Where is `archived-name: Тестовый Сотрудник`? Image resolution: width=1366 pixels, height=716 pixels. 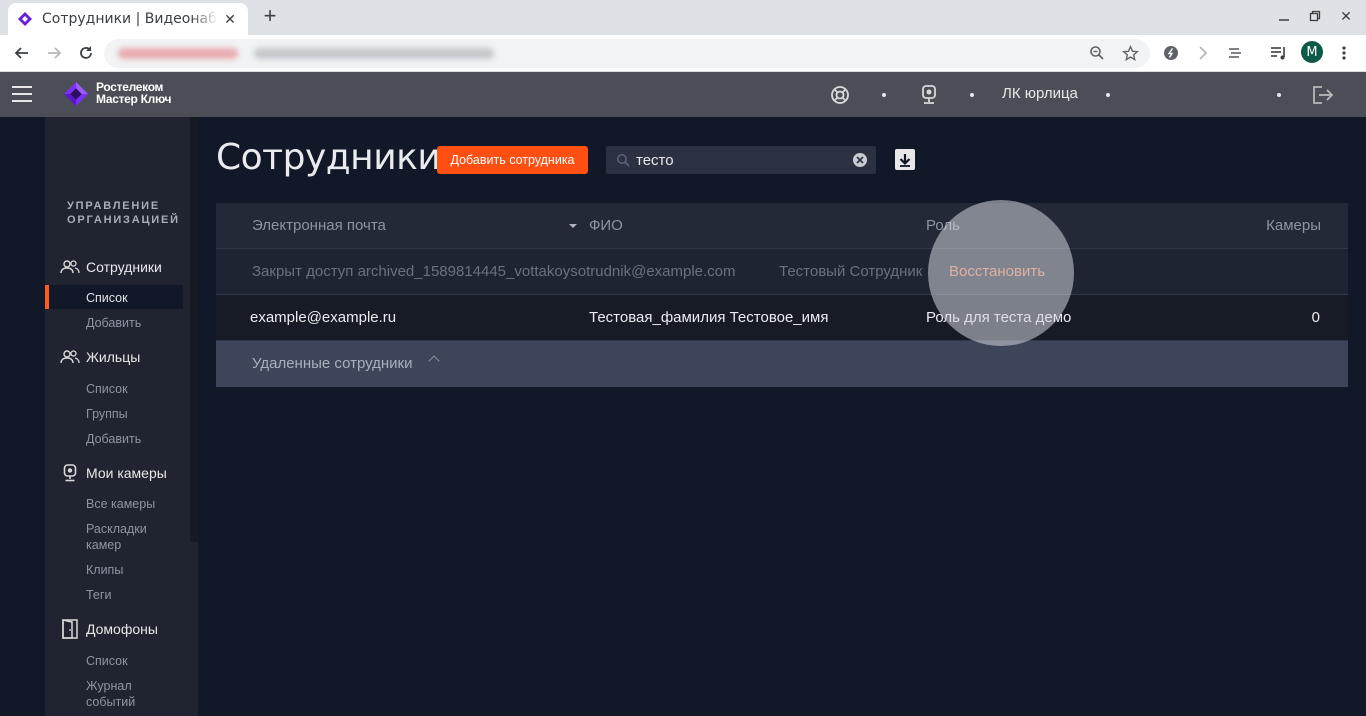
archived-name: Тестовый Сотрудник is located at coordinates (851, 271).